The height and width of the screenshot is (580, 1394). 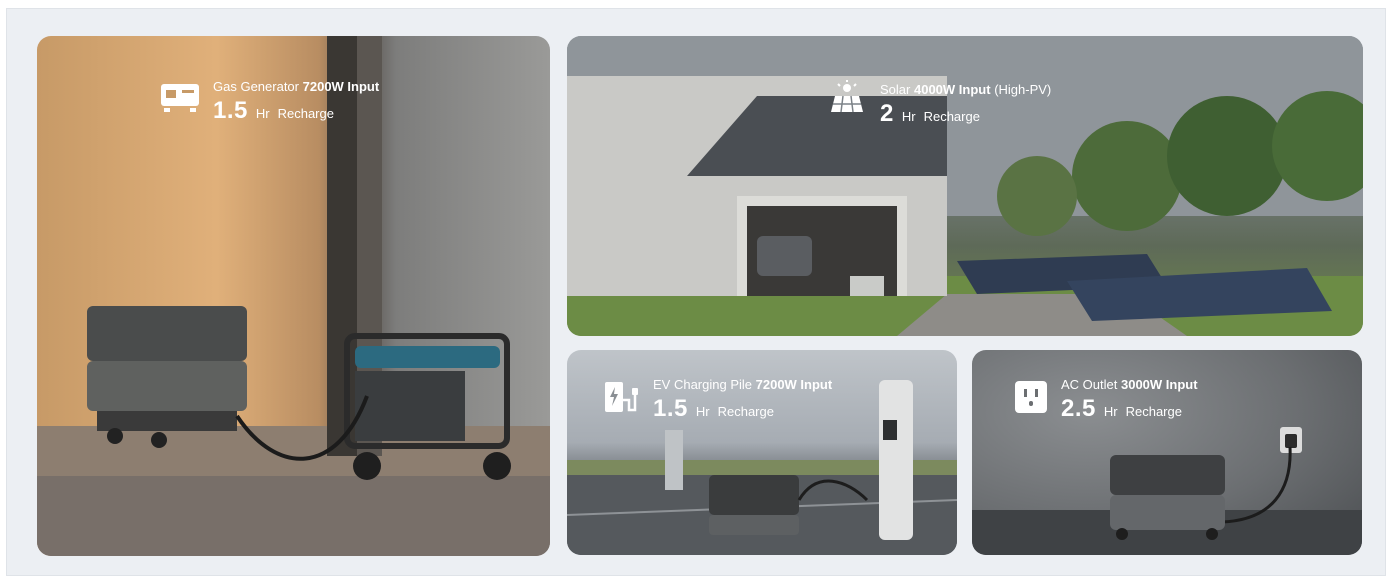 What do you see at coordinates (180, 100) in the screenshot?
I see `gas-generator-icon` at bounding box center [180, 100].